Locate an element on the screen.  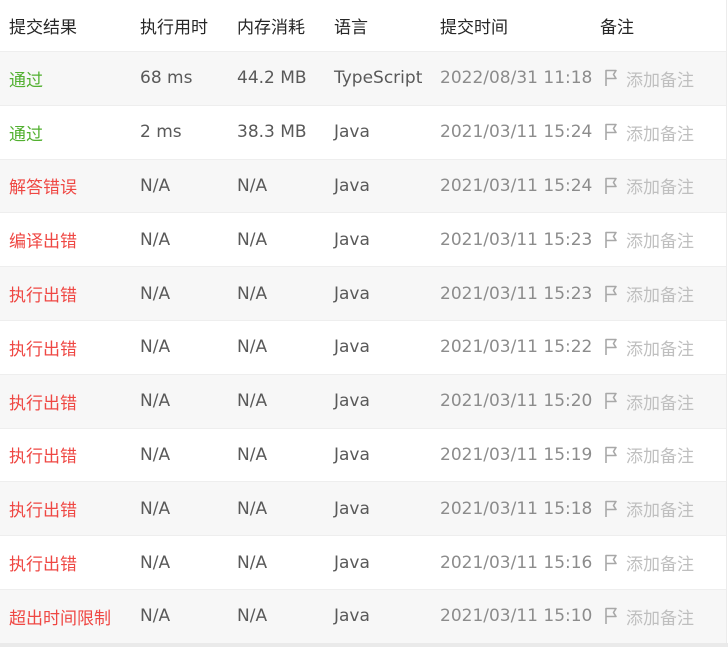
table-row: 超出时间限制 N/A N/A Java 2021/03/11 15:10 添加备注 is located at coordinates (363, 616).